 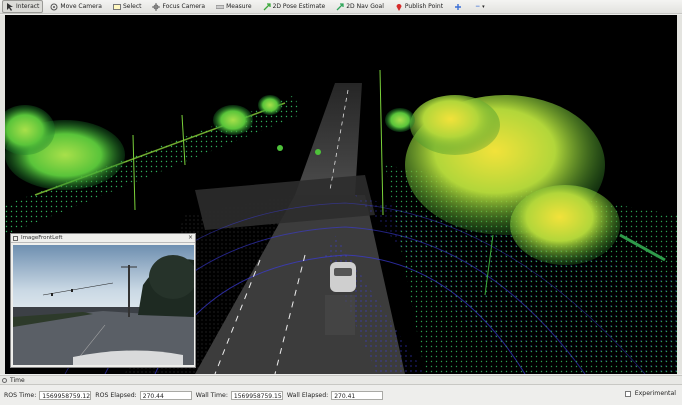 What do you see at coordinates (299, 6) in the screenshot?
I see `pose-estimate-label: 2D Pose Estimate` at bounding box center [299, 6].